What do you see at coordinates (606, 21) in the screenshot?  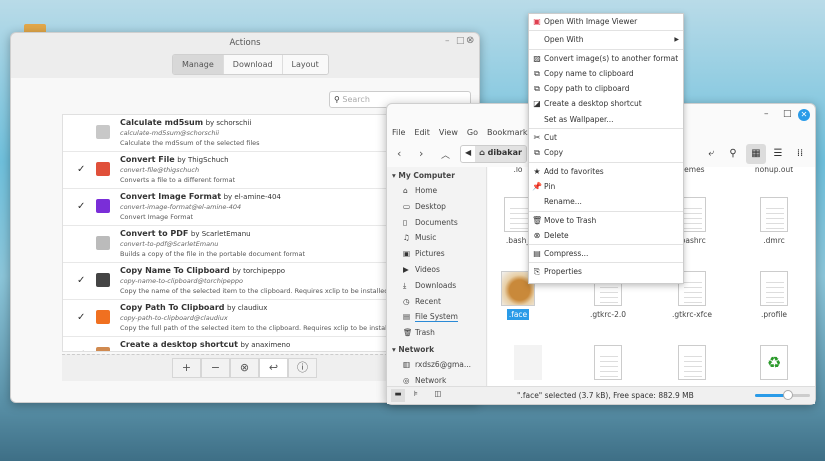 I see `menu-item-open-with-image-viewer: ▣ Open With Image Viewer` at bounding box center [606, 21].